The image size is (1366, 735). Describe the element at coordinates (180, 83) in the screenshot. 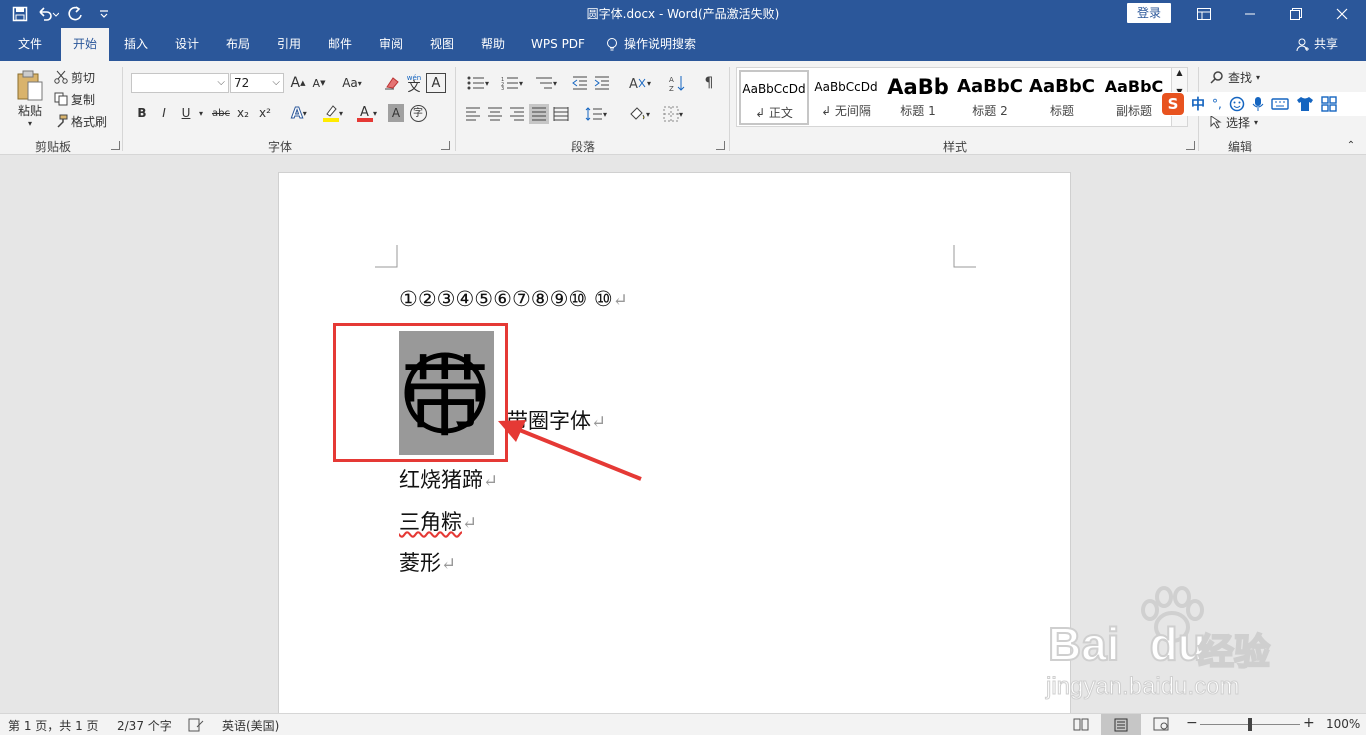

I see `font-name-combo: ⌵` at that location.